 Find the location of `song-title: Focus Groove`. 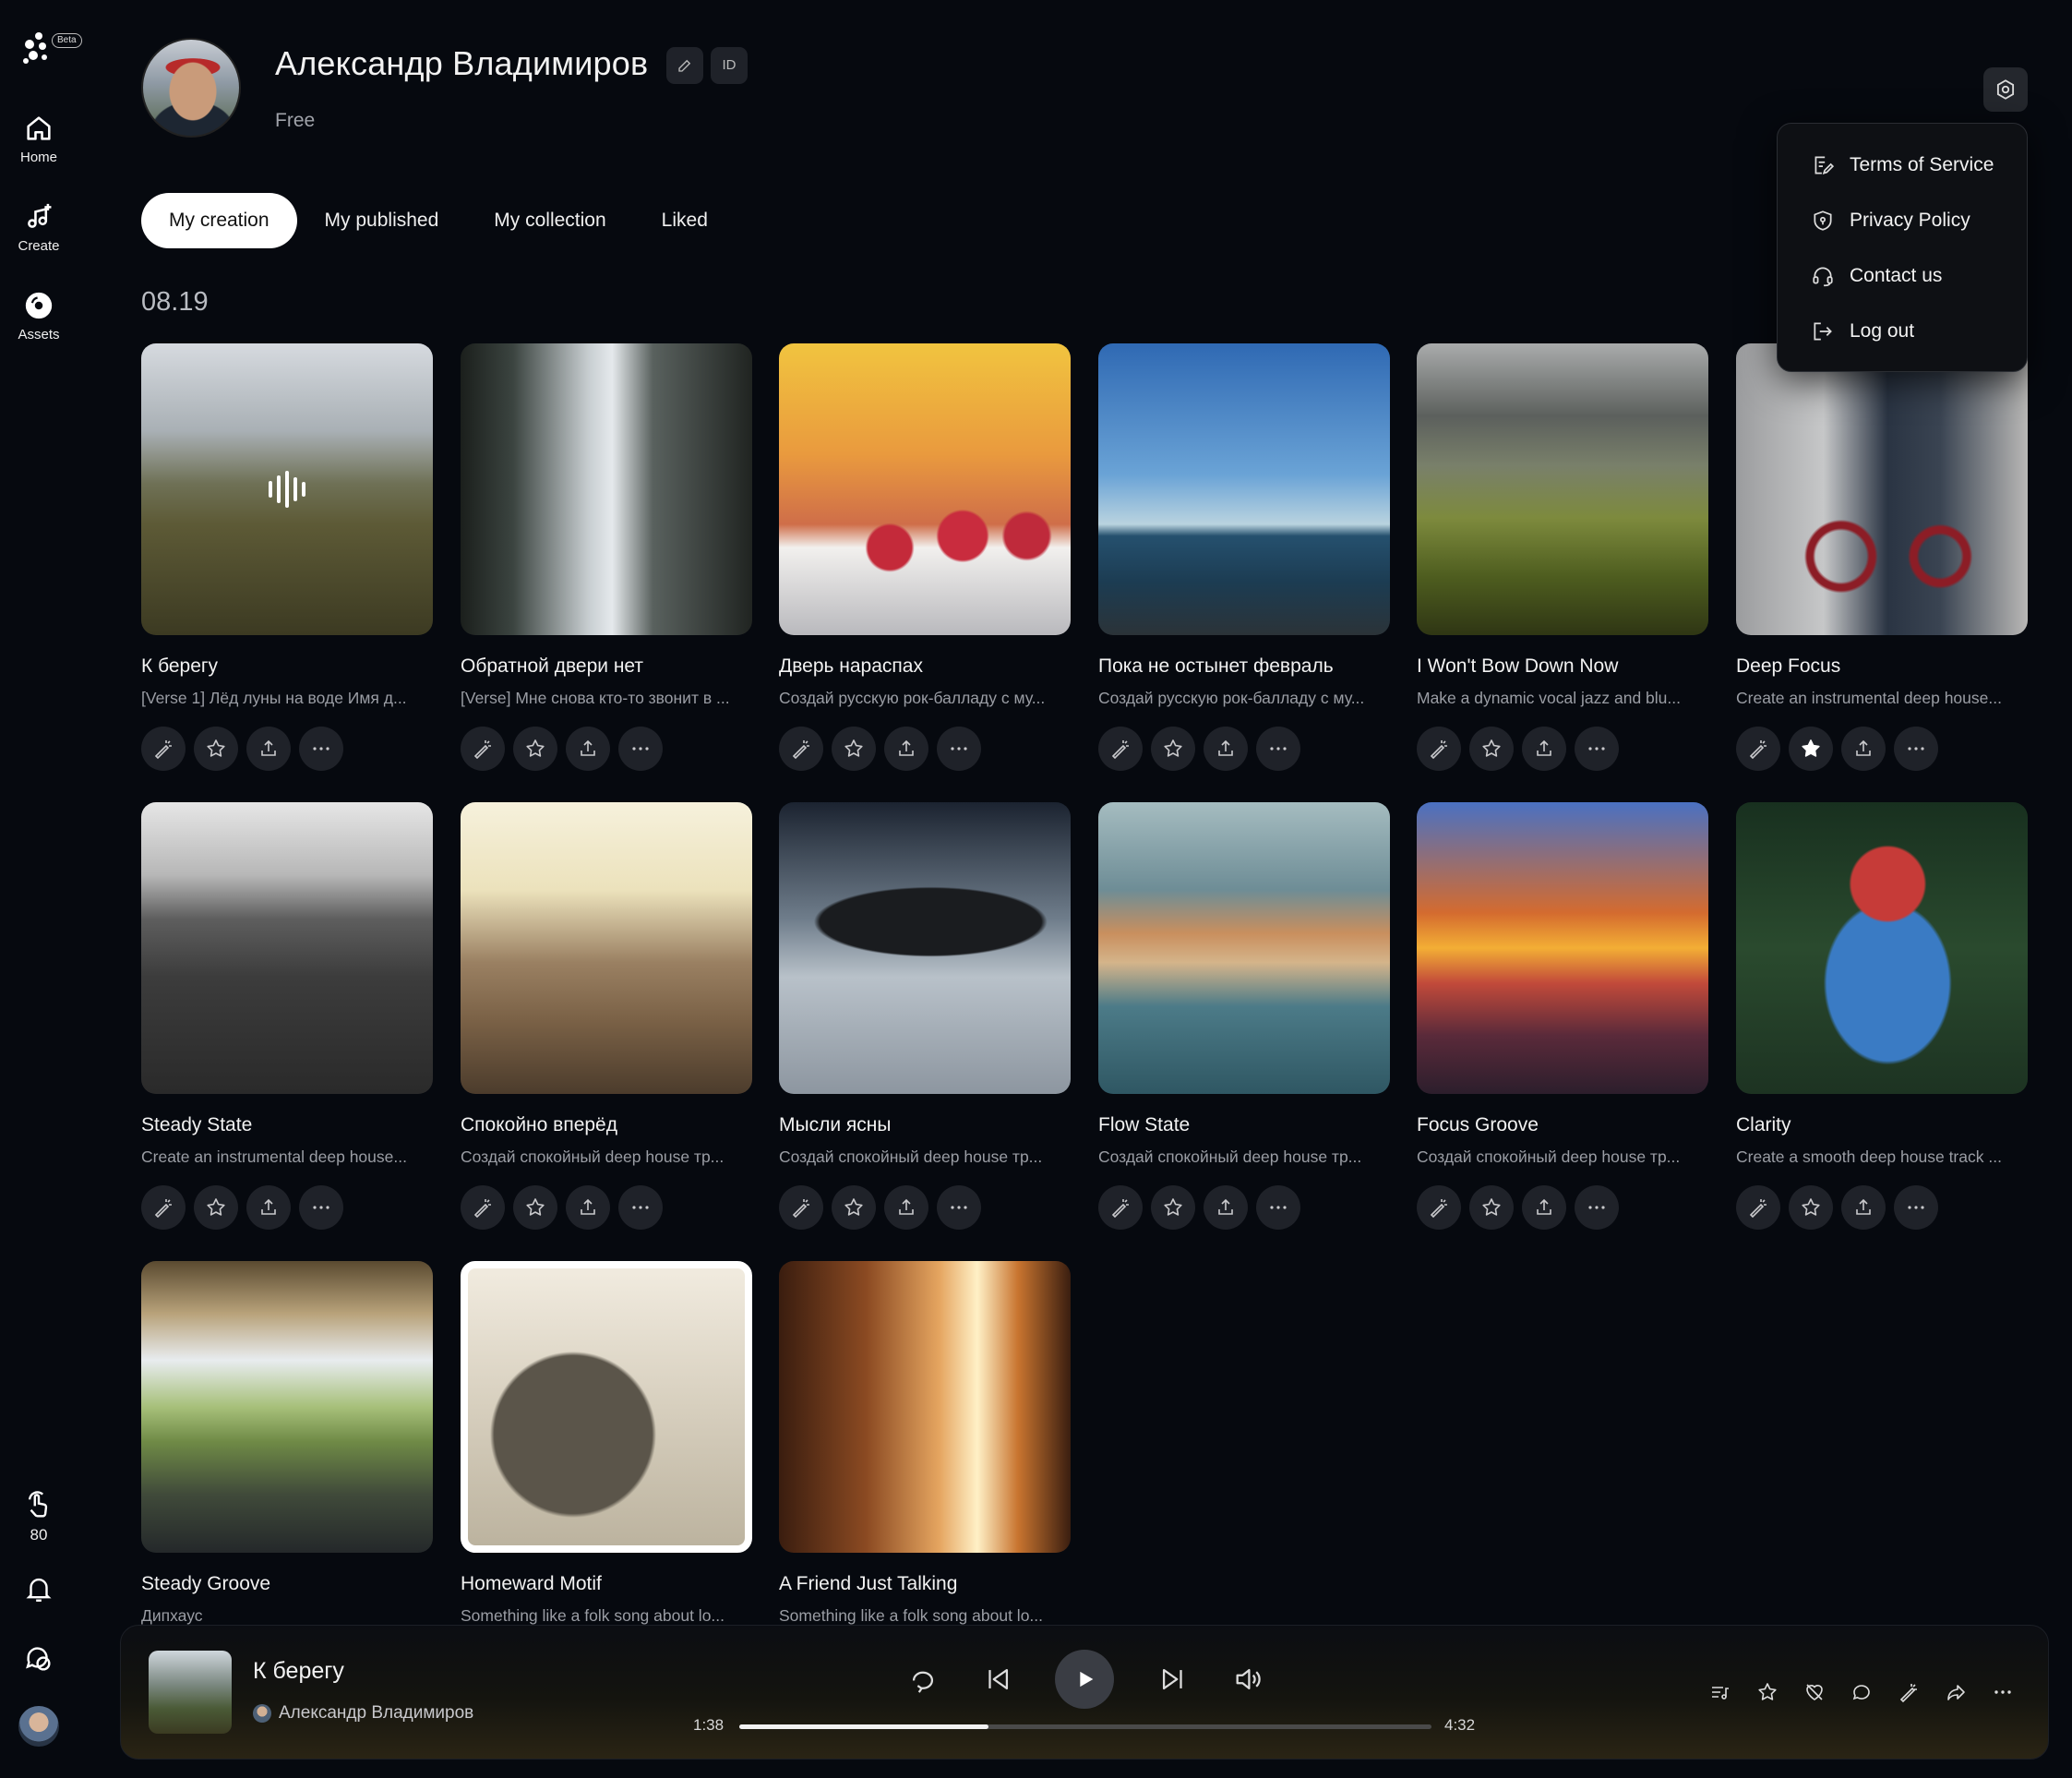

song-title: Focus Groove is located at coordinates (1563, 1125).